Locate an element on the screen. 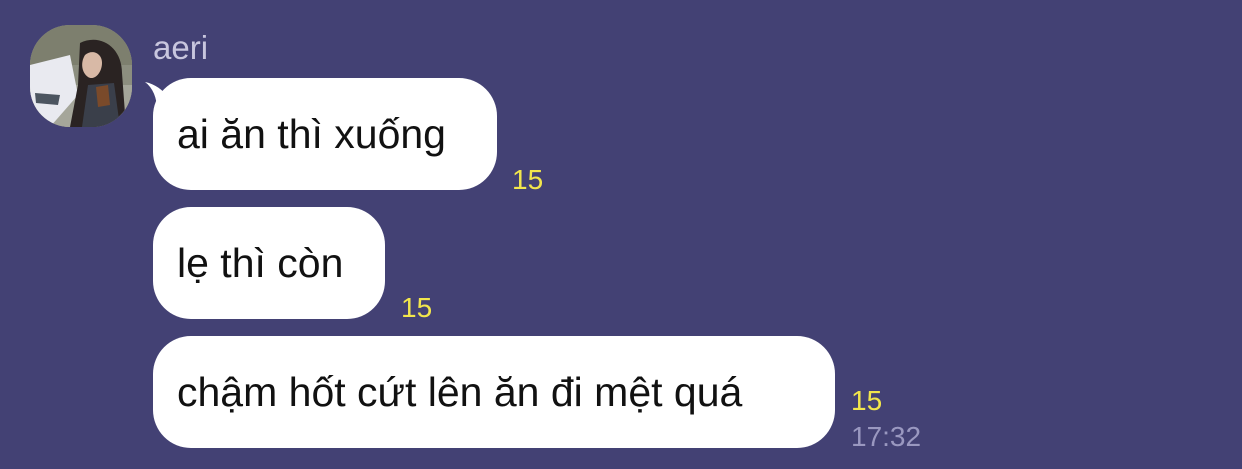 Image resolution: width=1242 pixels, height=469 pixels. message-time: 17:32 is located at coordinates (886, 436).